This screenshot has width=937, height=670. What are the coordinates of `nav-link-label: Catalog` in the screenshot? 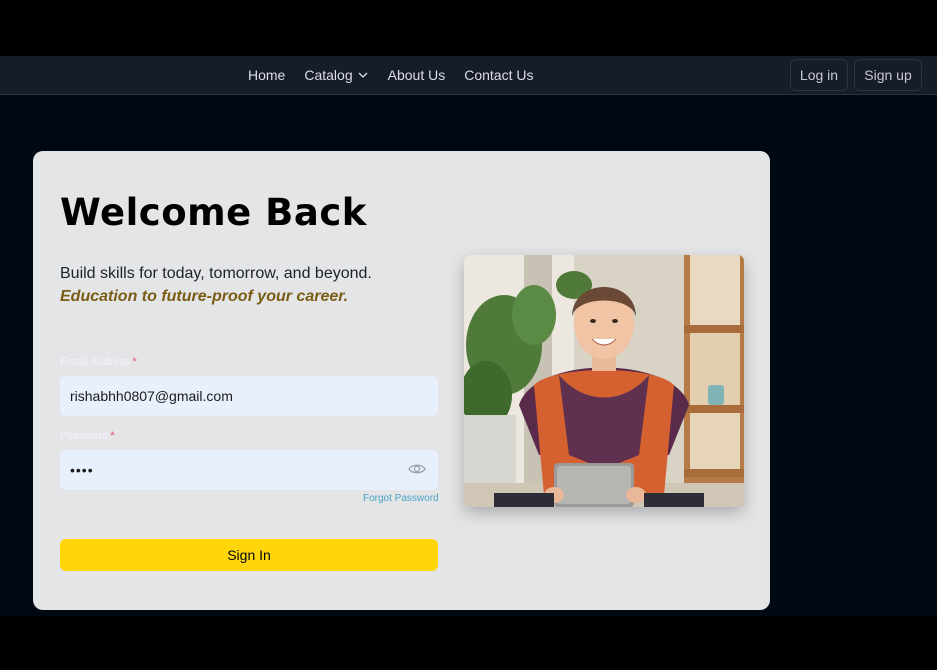 It's located at (328, 75).